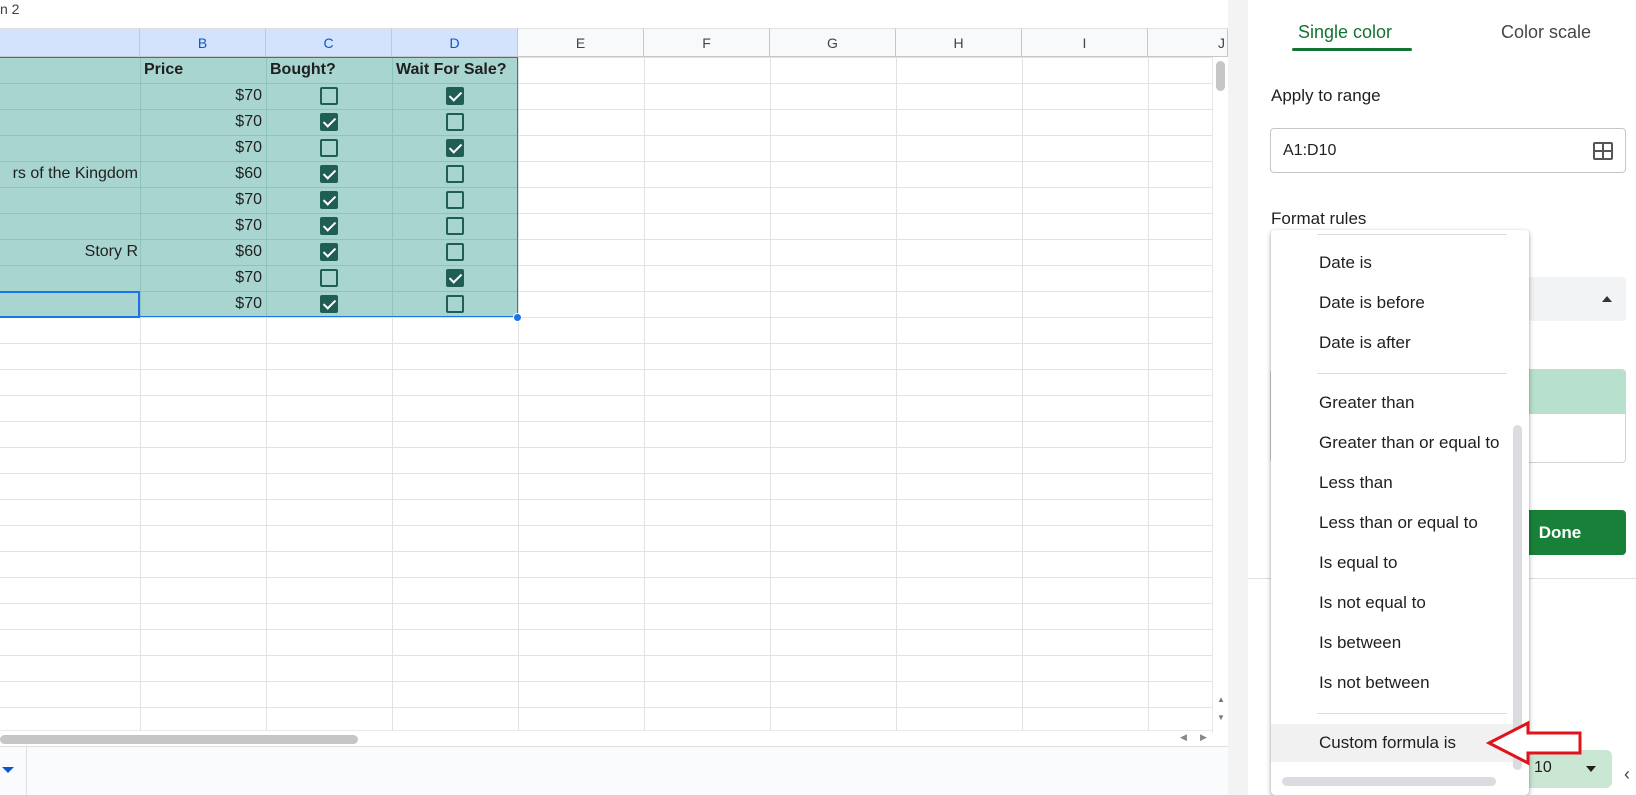 The height and width of the screenshot is (795, 1636). What do you see at coordinates (26, 771) in the screenshot?
I see `sheet-tabs-divider` at bounding box center [26, 771].